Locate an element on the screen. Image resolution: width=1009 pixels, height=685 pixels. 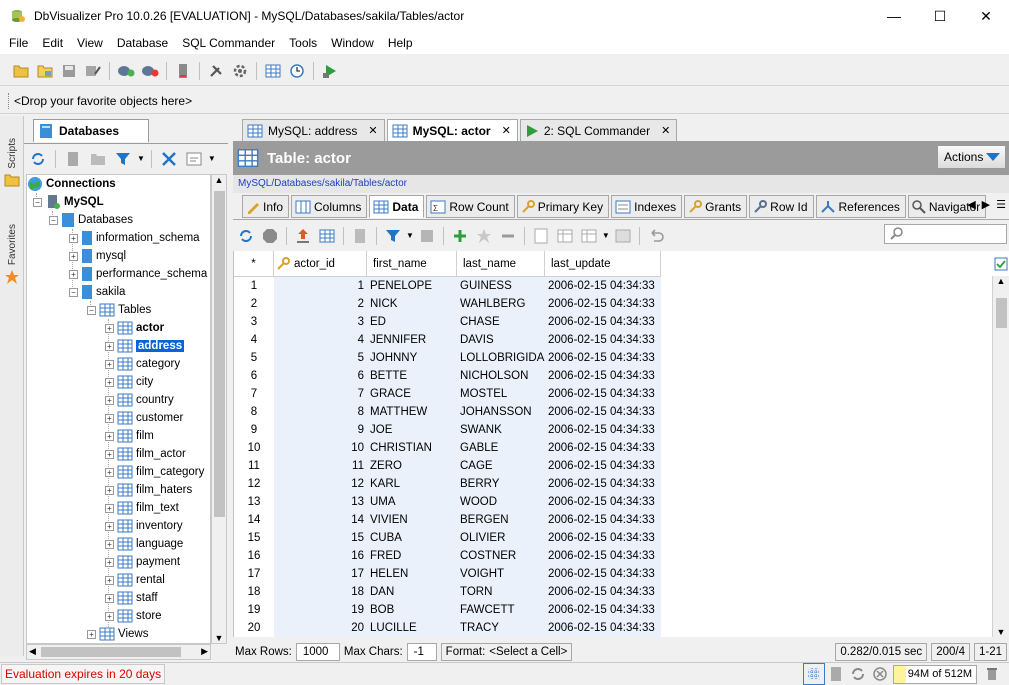
maximize-button: ☐ is located at coordinates (940, 16).